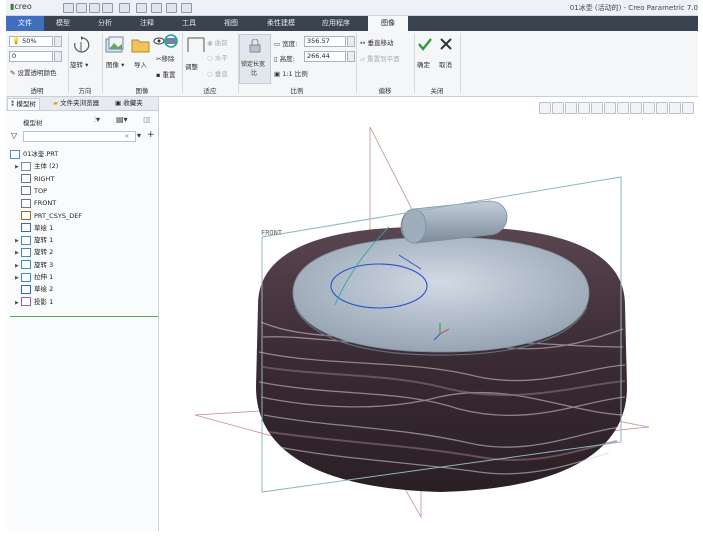 This screenshot has height=539, width=703. I want to click on tree-item-label: FRONT, so click(45, 203).